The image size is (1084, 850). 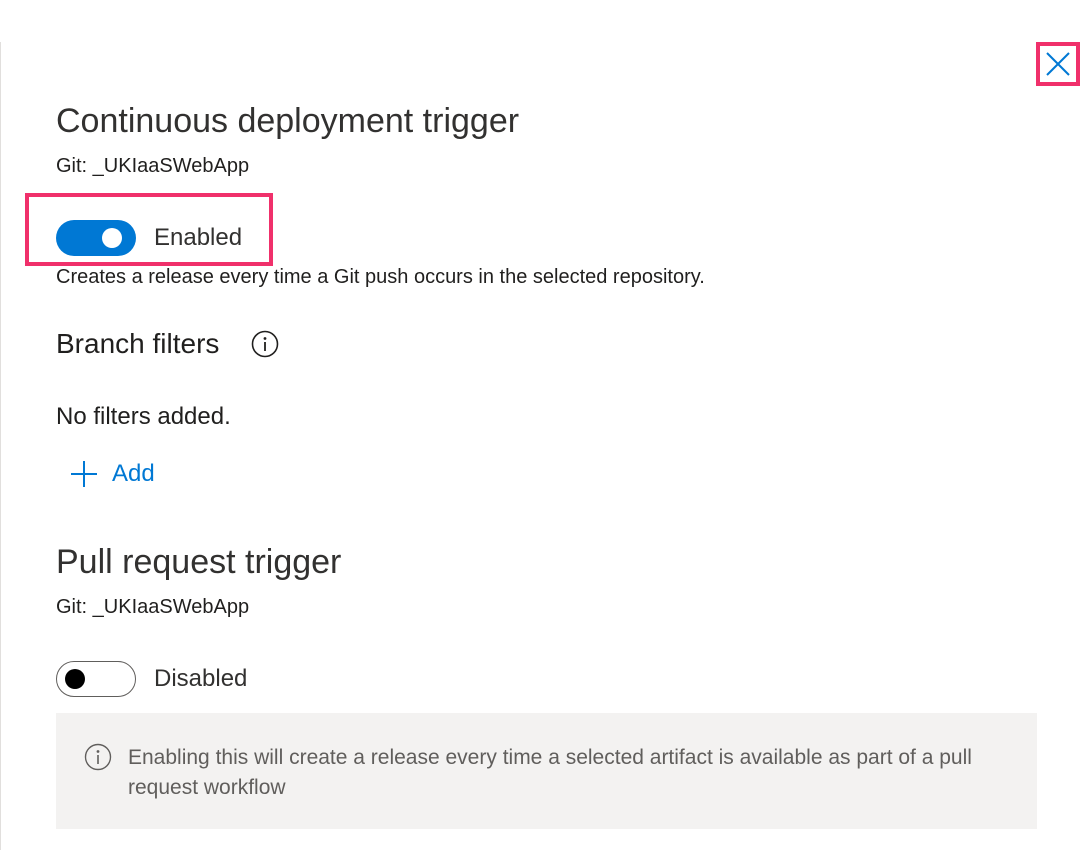 What do you see at coordinates (84, 474) in the screenshot?
I see `plus-icon` at bounding box center [84, 474].